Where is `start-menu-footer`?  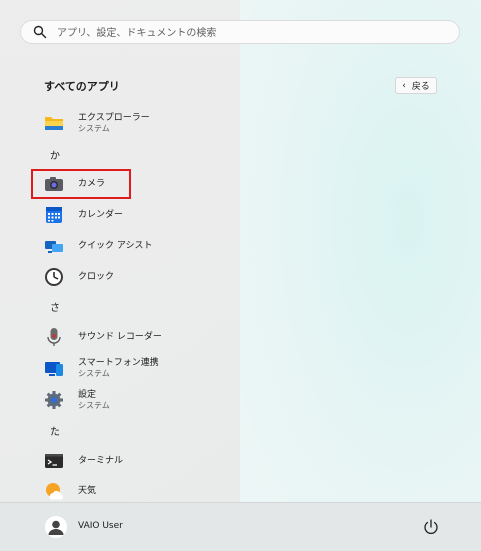 start-menu-footer is located at coordinates (240, 526).